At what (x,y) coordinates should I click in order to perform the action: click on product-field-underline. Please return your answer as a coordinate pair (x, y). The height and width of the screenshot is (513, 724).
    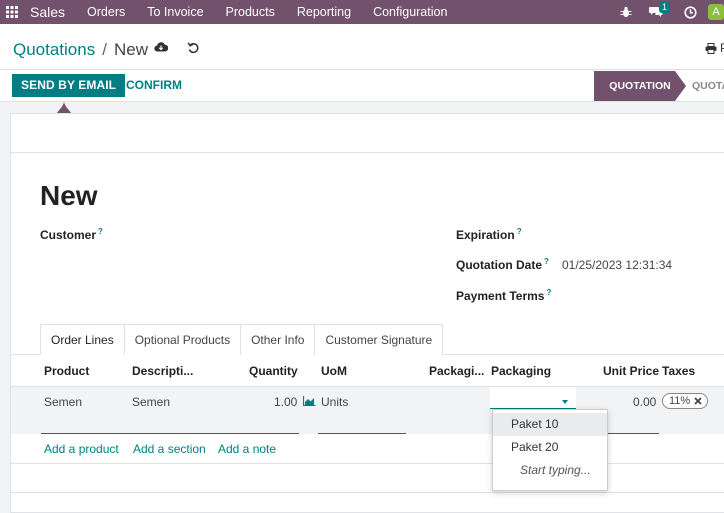
    Looking at the image, I should click on (170, 433).